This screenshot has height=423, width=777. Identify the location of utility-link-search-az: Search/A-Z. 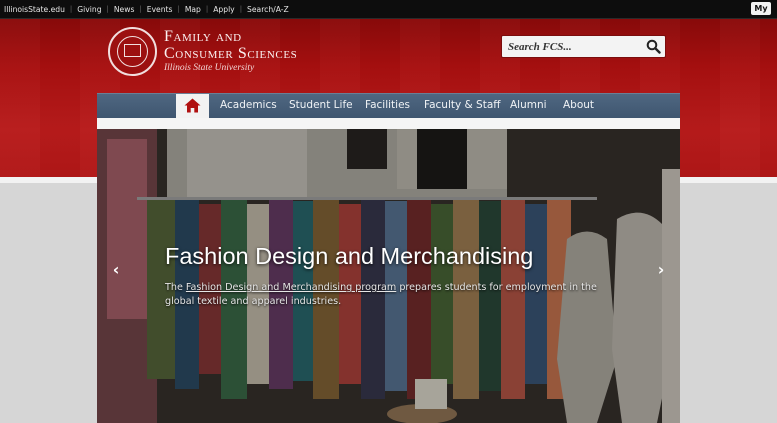
(268, 9).